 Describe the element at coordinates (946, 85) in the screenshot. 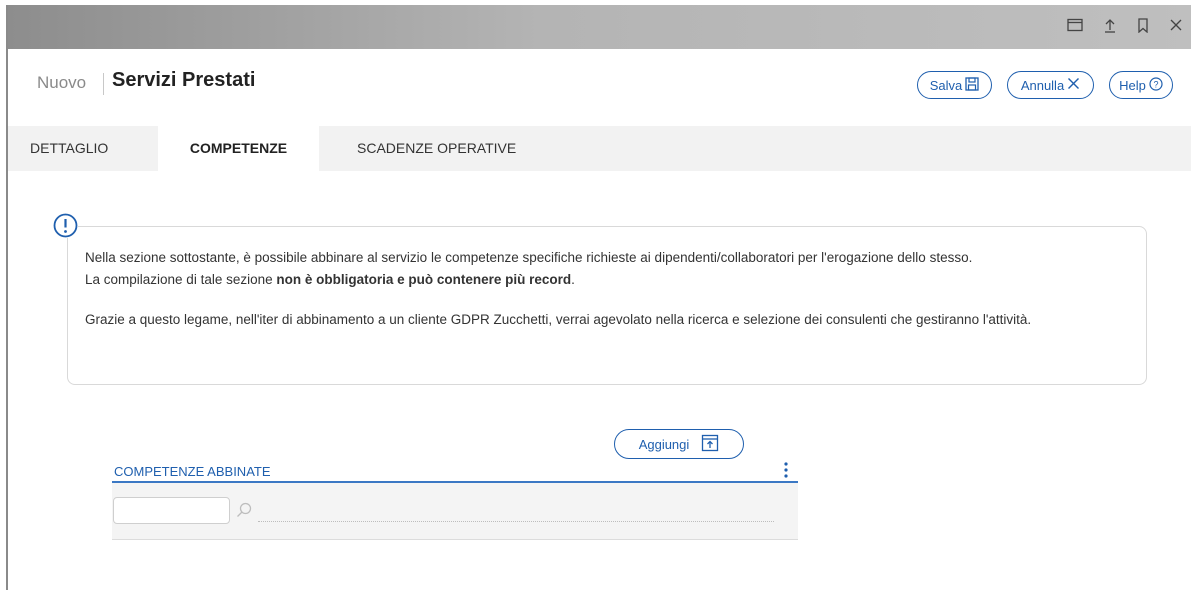

I see `save-button-label: Salva` at that location.